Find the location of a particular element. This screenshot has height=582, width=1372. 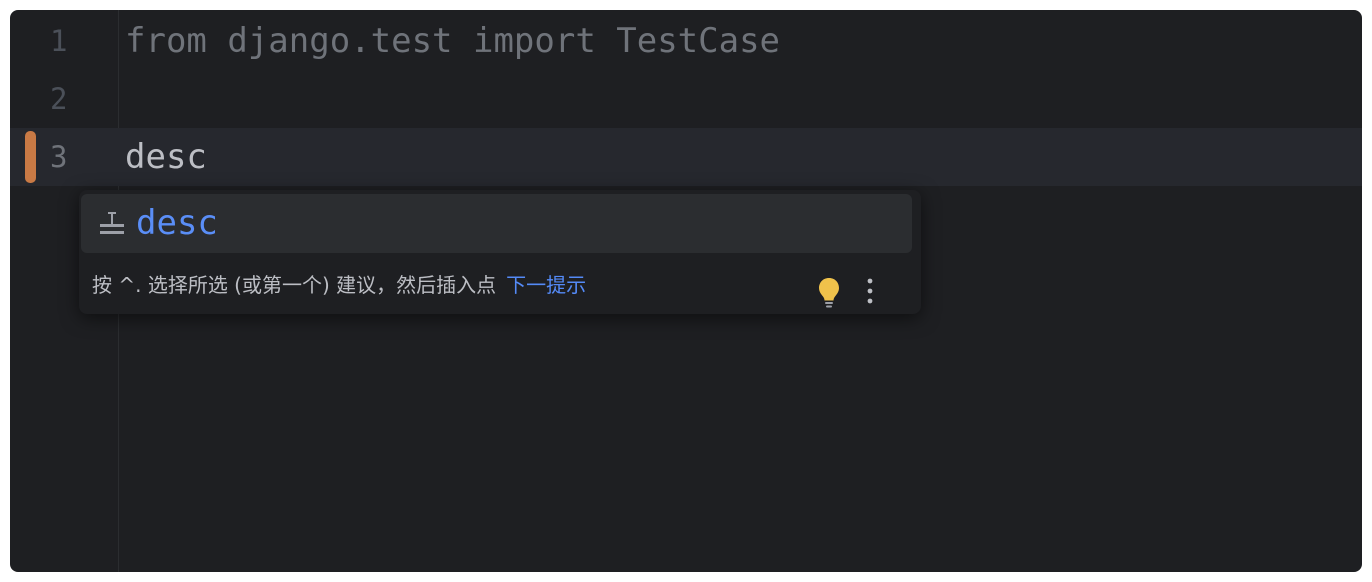

completion-popup: desc 按 ^. 选择所选 (或第一个) 建议，然后插入点 下一提示 is located at coordinates (500, 252).